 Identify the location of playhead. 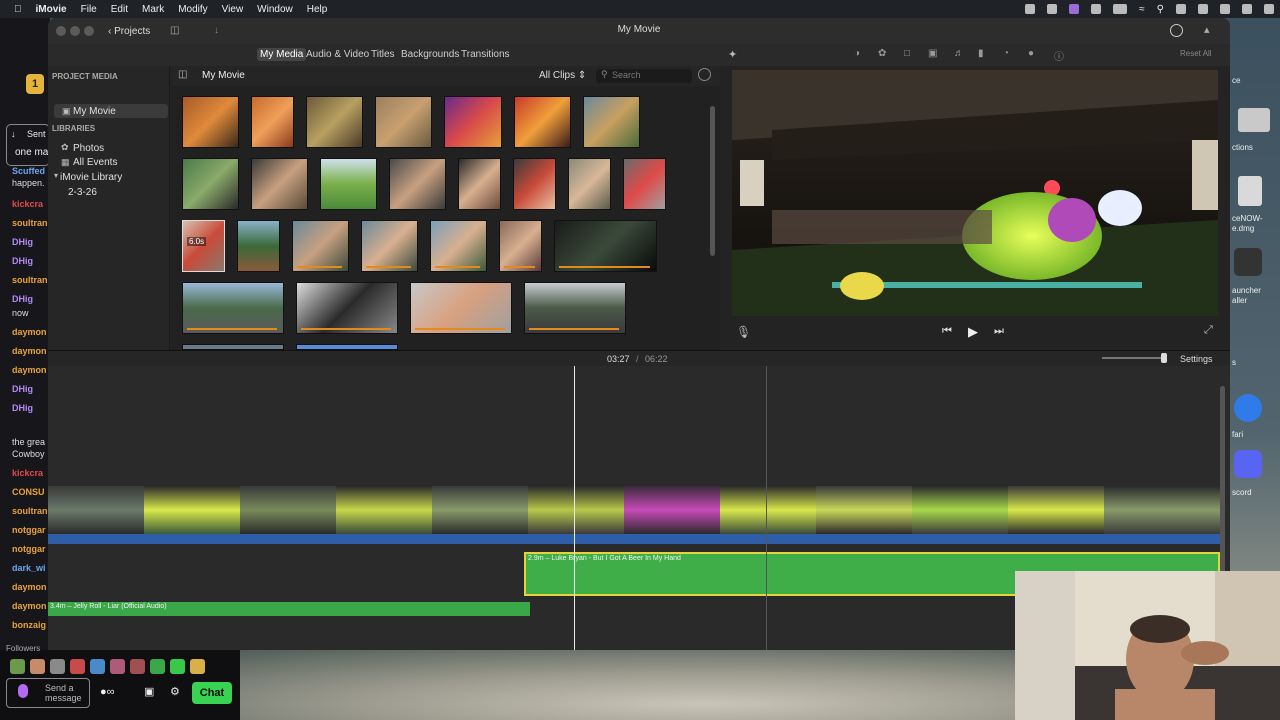
(574, 508).